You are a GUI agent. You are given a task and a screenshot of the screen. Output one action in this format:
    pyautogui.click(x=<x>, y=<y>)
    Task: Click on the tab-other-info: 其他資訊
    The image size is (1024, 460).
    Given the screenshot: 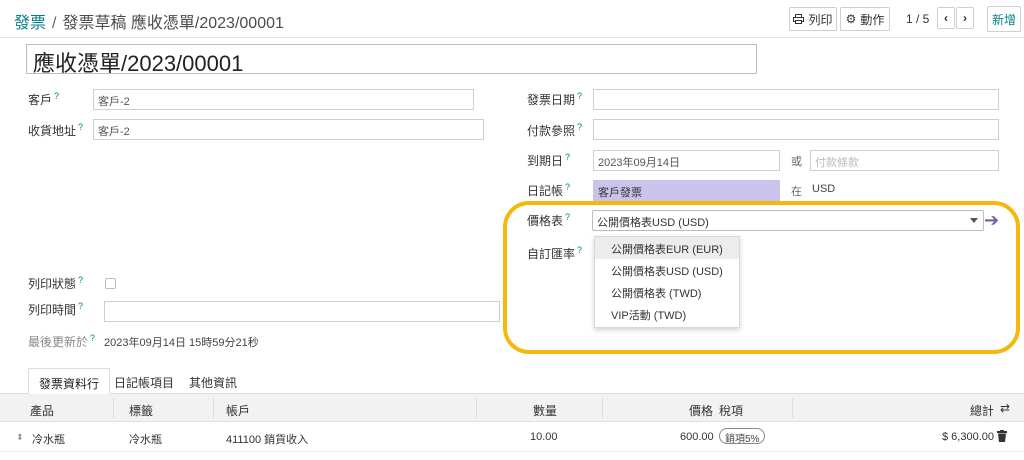 What is the action you would take?
    pyautogui.click(x=213, y=381)
    